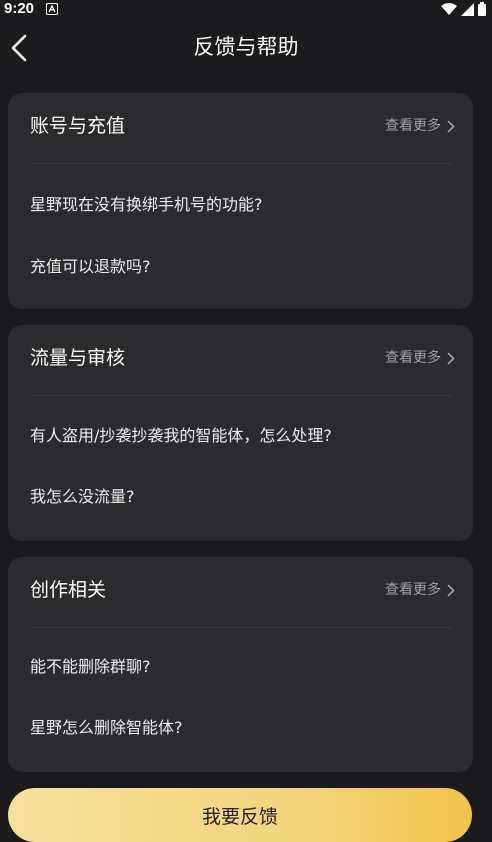  Describe the element at coordinates (82, 497) in the screenshot. I see `faq-item: 我怎么没流量?` at that location.